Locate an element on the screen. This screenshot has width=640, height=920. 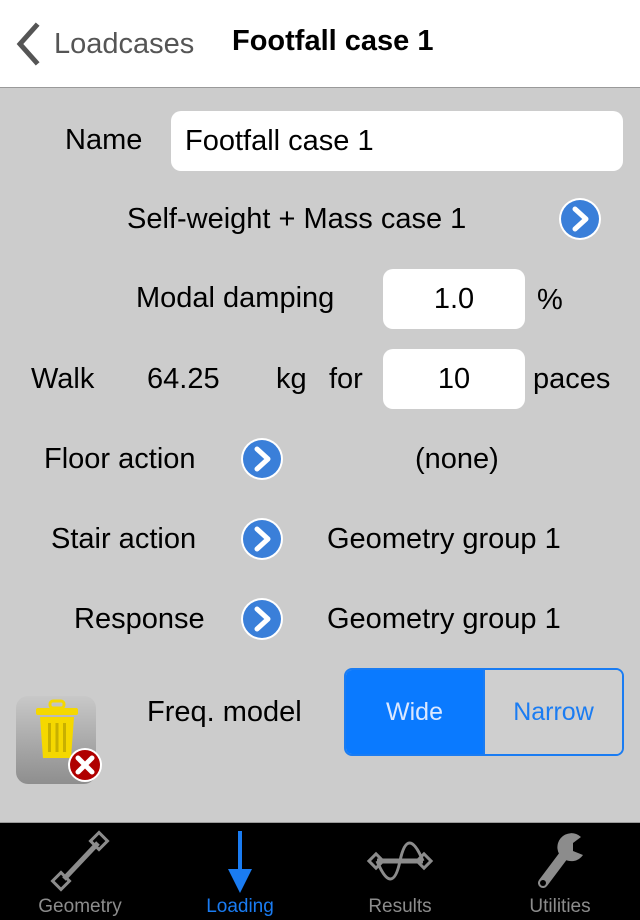
tab-label: Utilities is located at coordinates (560, 906).